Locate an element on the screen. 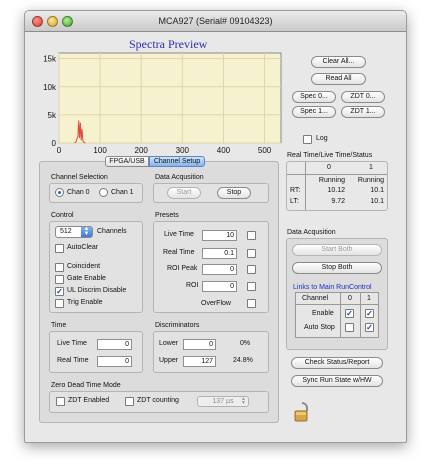 The image size is (431, 475). channel-col0: 0 is located at coordinates (350, 298).